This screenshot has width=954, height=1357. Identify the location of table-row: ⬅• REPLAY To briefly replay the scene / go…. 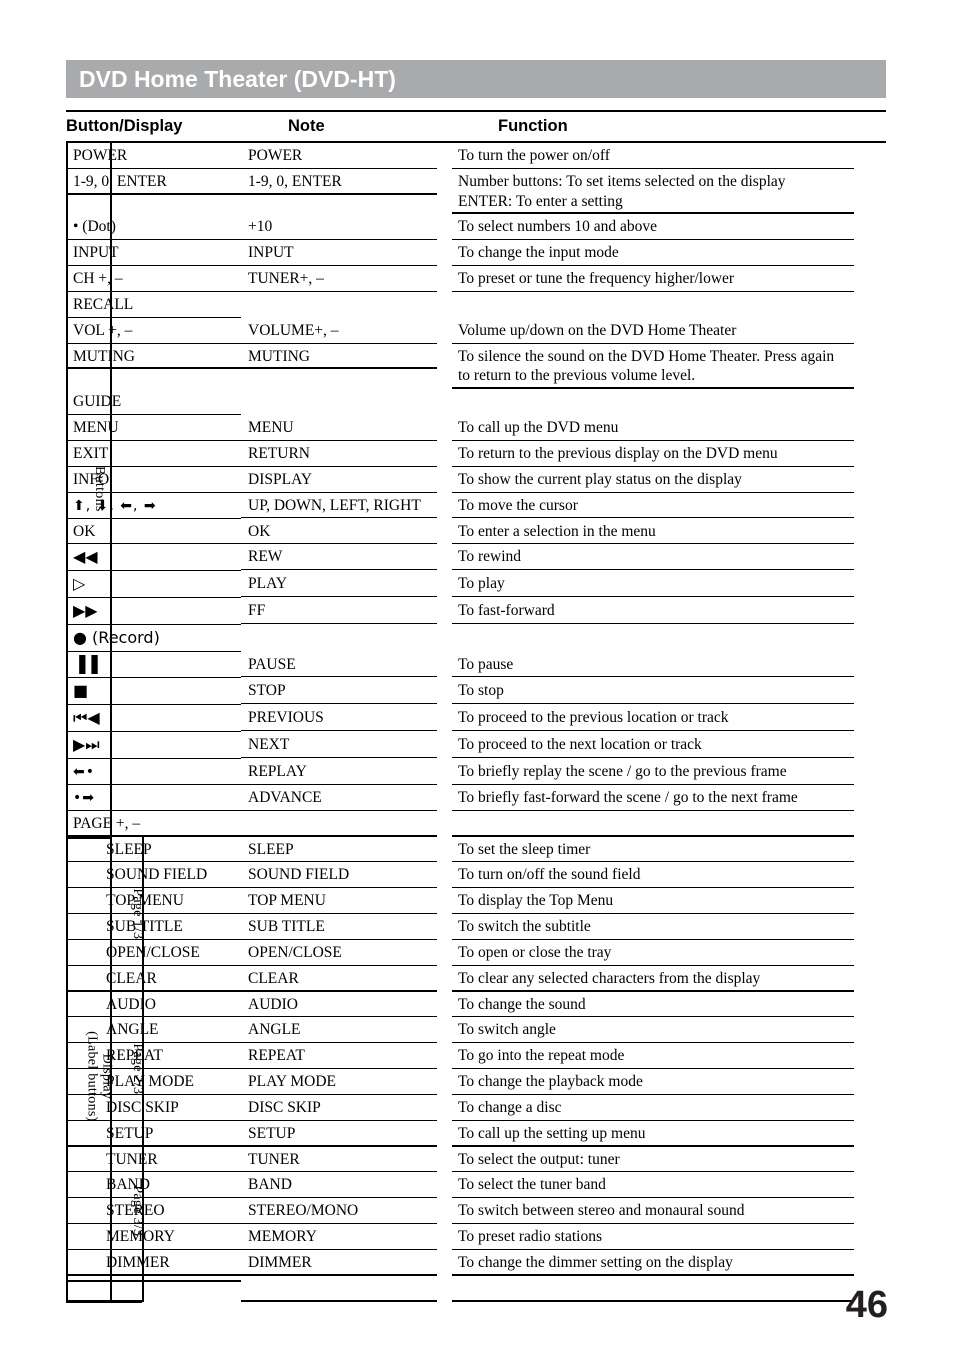
(476, 772).